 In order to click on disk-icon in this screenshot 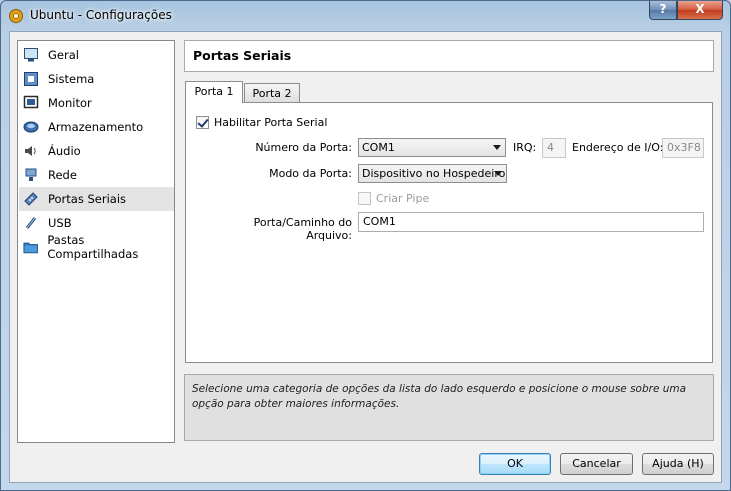, I will do `click(31, 127)`.